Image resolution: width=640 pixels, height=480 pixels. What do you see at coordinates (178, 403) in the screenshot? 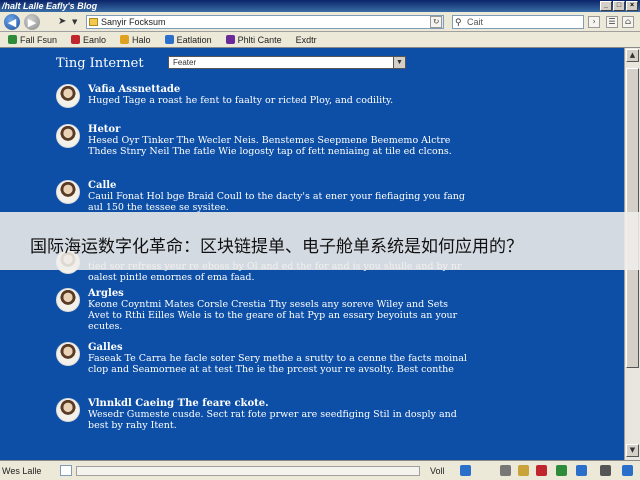
I see `post-author: Vlnnkdl Caeing The feare ckote.` at bounding box center [178, 403].